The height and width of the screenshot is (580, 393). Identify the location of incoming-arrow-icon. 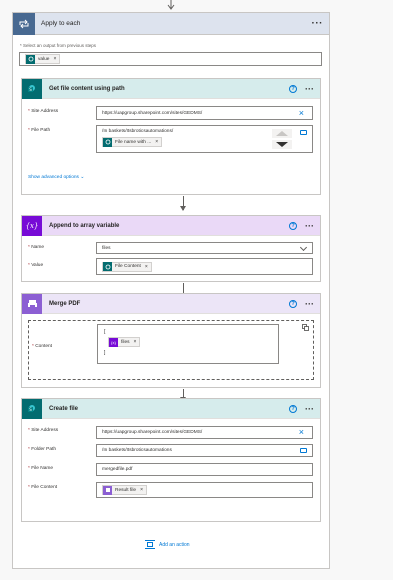
(171, 5).